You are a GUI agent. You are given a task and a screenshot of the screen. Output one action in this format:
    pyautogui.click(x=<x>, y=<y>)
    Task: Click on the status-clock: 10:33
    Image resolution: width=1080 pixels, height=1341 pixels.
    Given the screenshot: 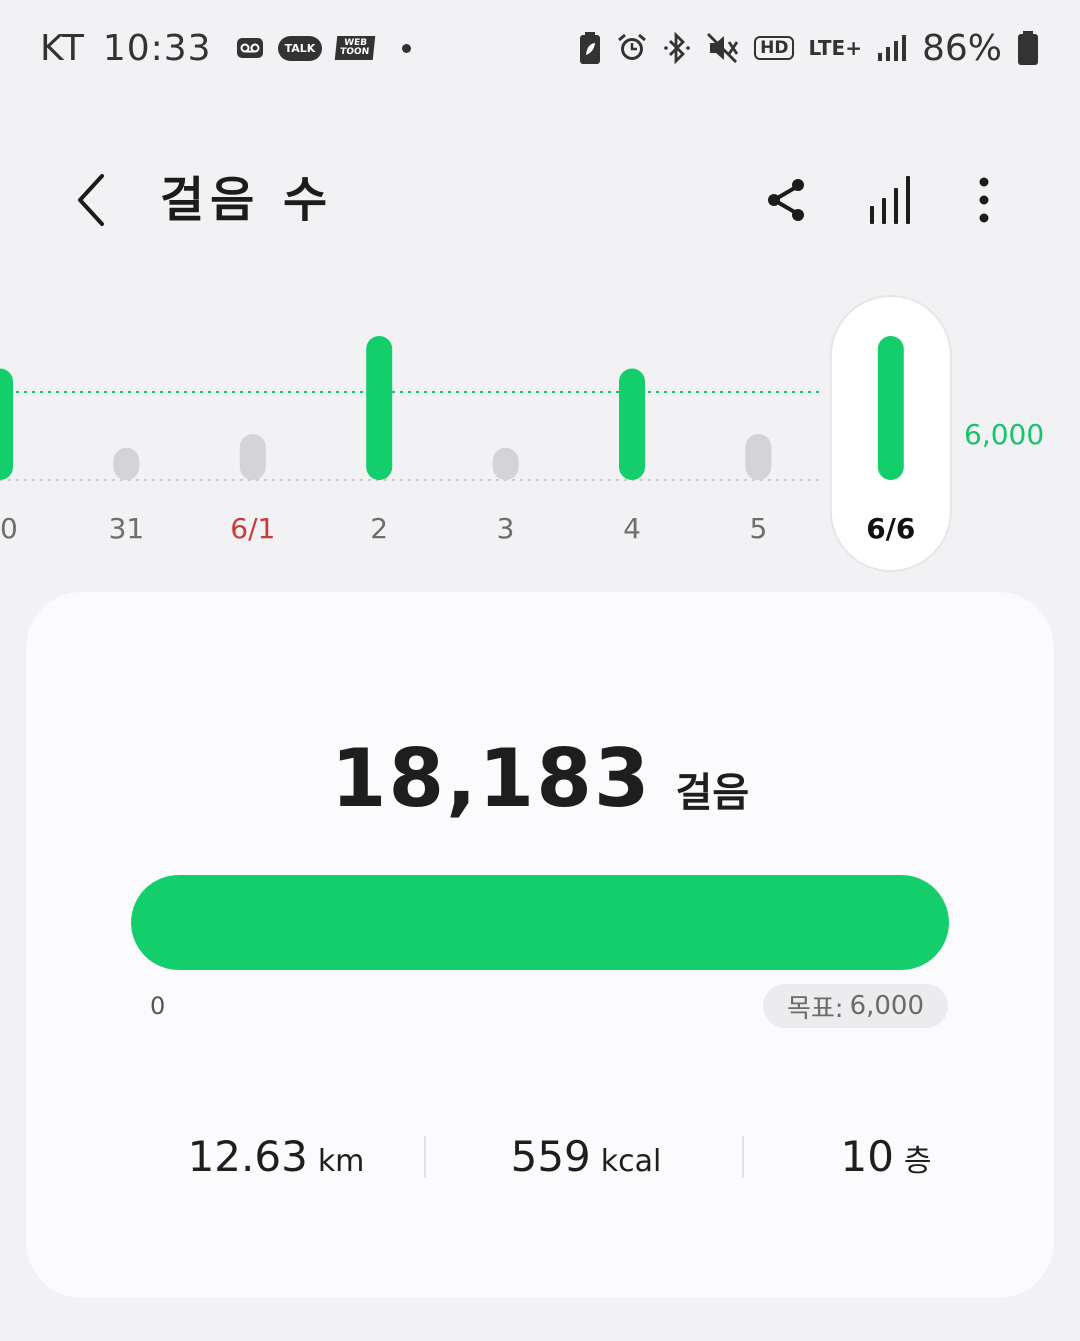 What is the action you would take?
    pyautogui.click(x=157, y=48)
    